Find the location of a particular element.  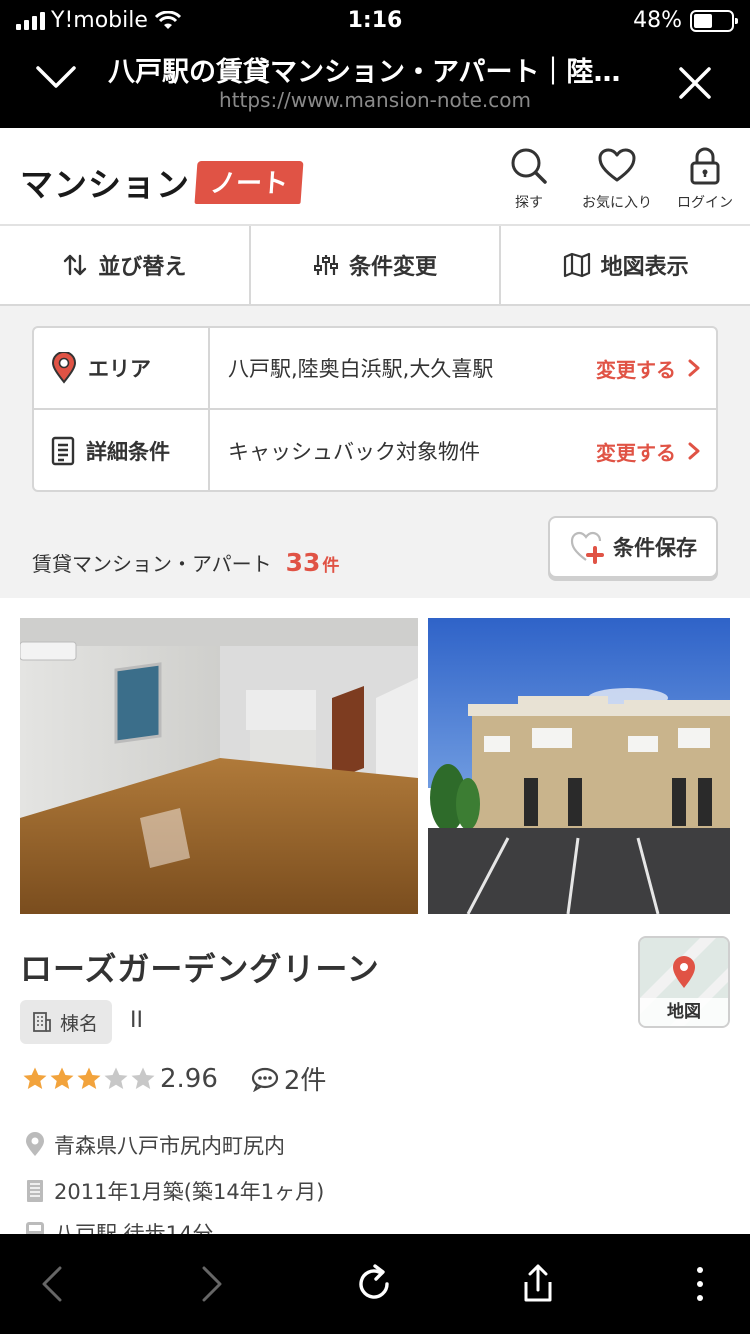

interior-photo is located at coordinates (219, 766).